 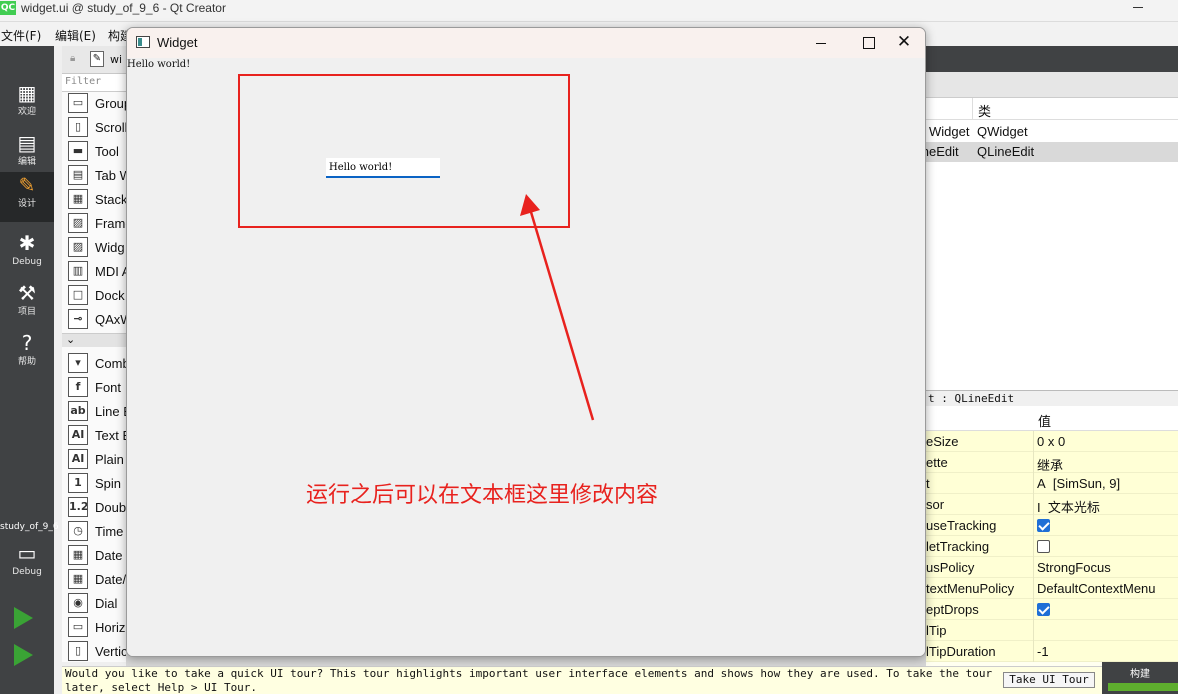 I want to click on widget-box-item: 1.2 Doub, so click(x=96, y=508).